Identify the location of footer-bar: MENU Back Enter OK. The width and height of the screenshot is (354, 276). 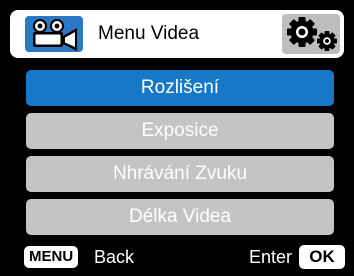
(177, 258).